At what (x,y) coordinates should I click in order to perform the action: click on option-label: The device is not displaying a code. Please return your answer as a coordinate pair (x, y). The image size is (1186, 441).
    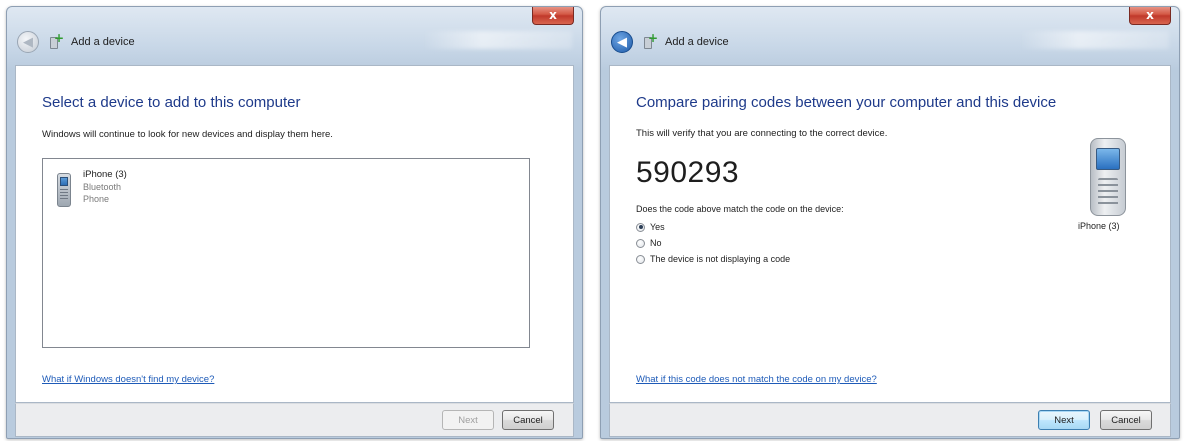
    Looking at the image, I should click on (720, 259).